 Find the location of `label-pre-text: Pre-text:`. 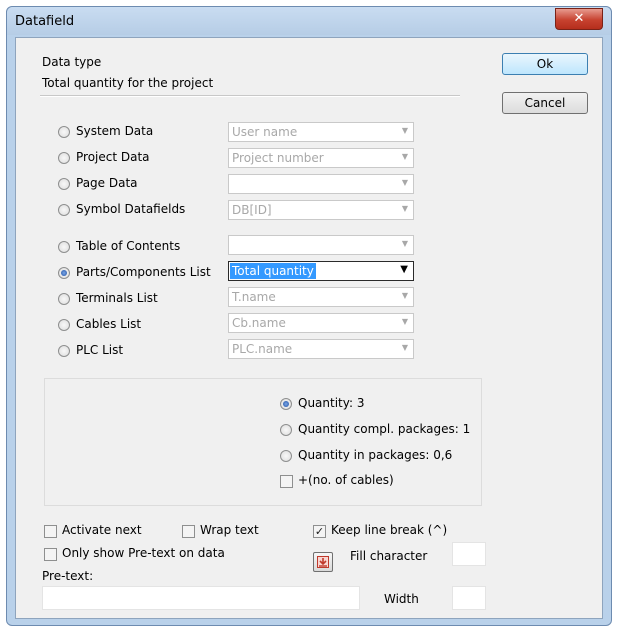

label-pre-text: Pre-text: is located at coordinates (68, 576).